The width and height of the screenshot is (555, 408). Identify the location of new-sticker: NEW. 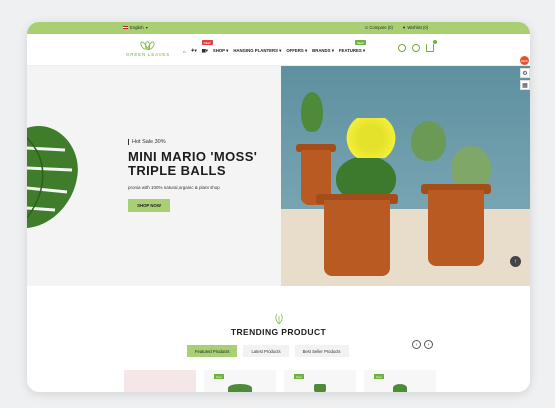
(524, 60).